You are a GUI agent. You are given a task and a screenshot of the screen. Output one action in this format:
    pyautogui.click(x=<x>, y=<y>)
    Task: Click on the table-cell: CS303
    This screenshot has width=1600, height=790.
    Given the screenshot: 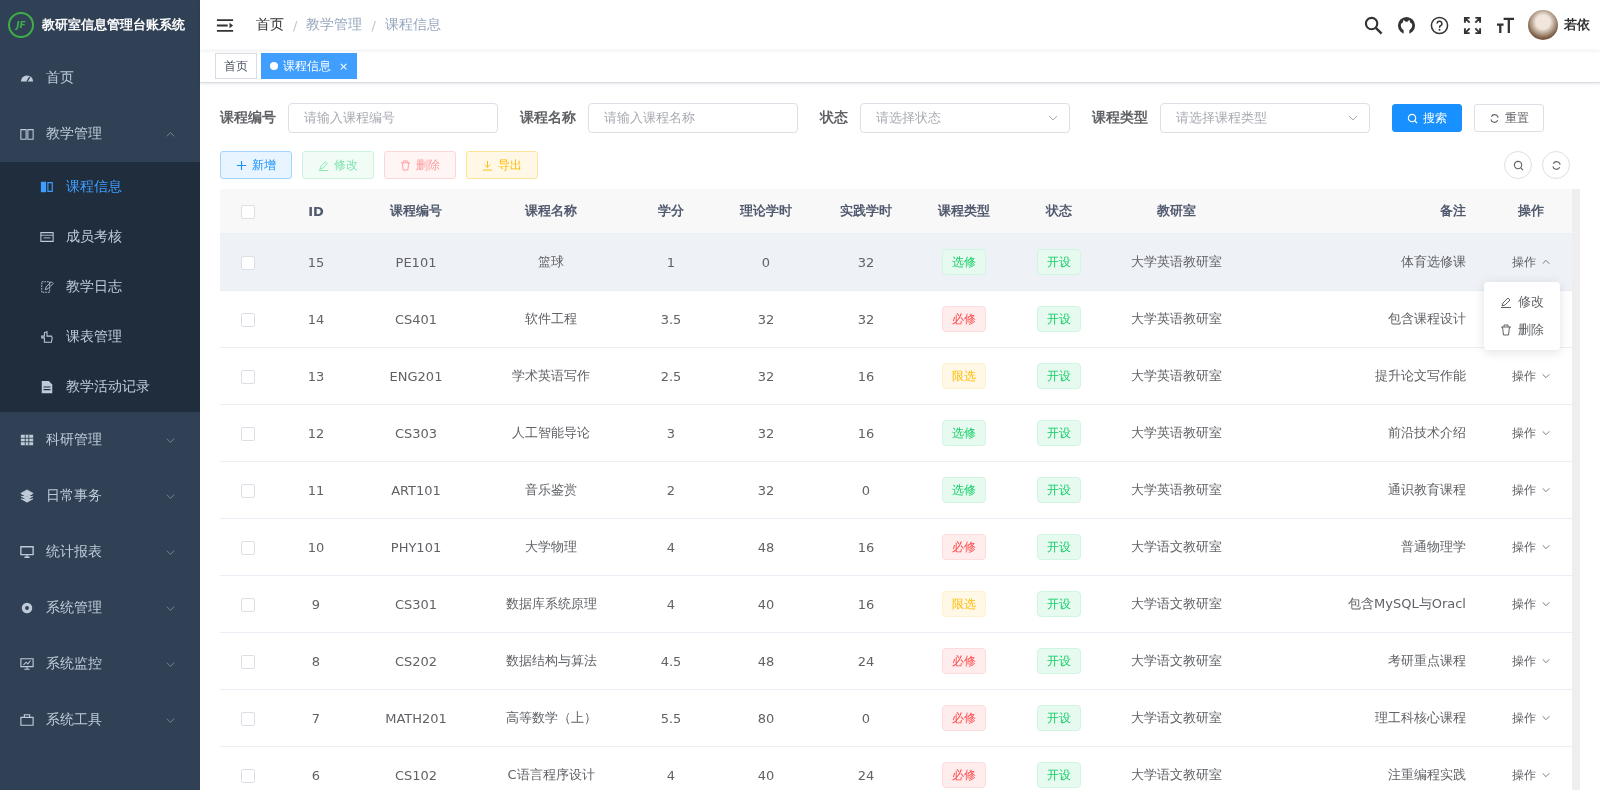 What is the action you would take?
    pyautogui.click(x=416, y=433)
    